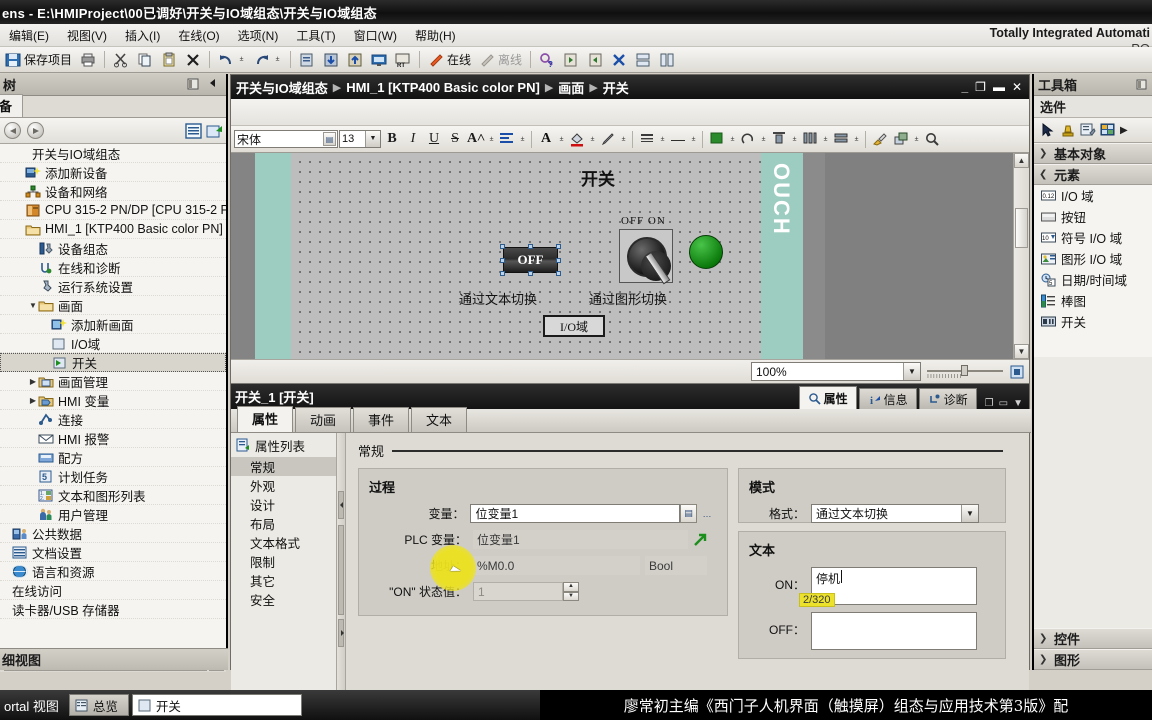 This screenshot has height=720, width=1152. Describe the element at coordinates (38, 60) in the screenshot. I see `save-project-button: 保存项目` at that location.